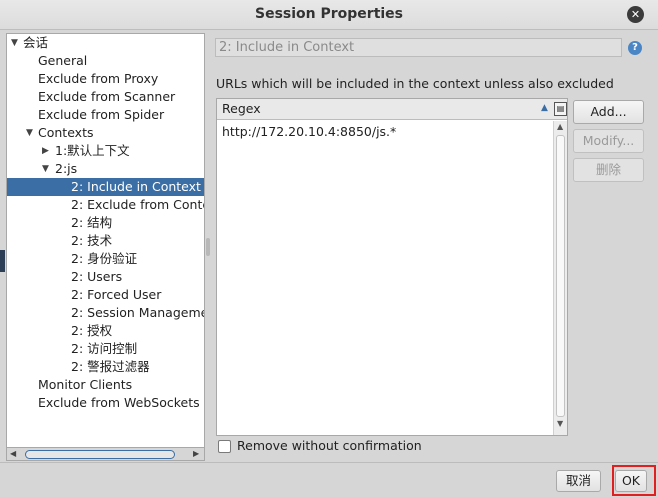 The height and width of the screenshot is (497, 658). I want to click on splitter, so click(209, 240).